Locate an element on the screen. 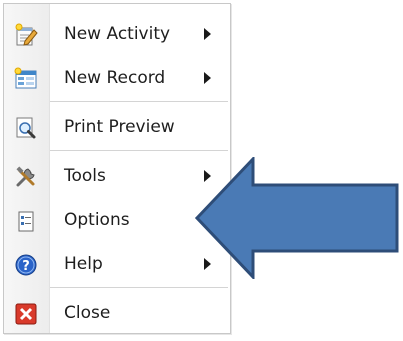 This screenshot has width=403, height=341. new-record-icon is located at coordinates (26, 79).